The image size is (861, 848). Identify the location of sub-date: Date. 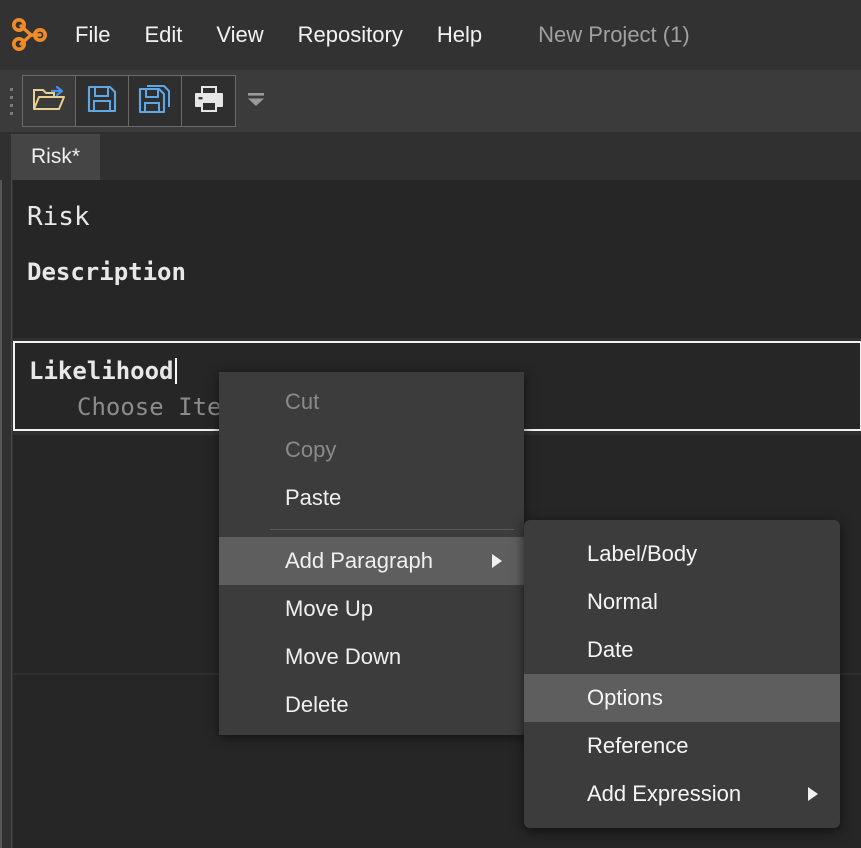
(682, 650).